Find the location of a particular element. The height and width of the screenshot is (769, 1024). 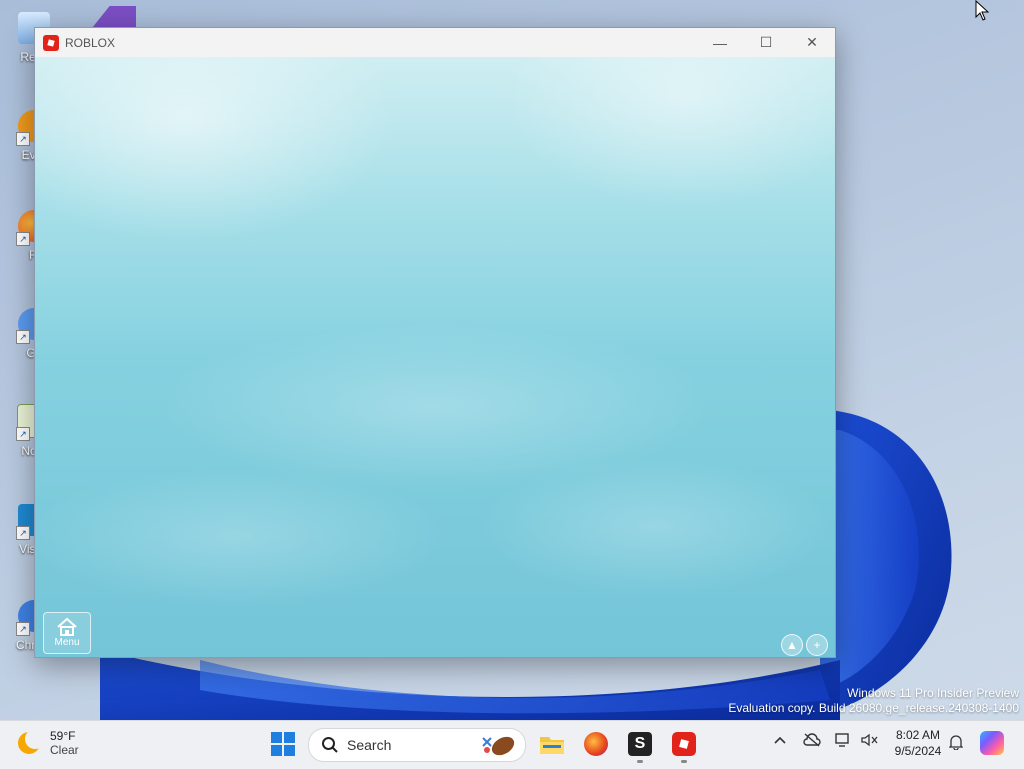

moon-icon is located at coordinates (31, 741).